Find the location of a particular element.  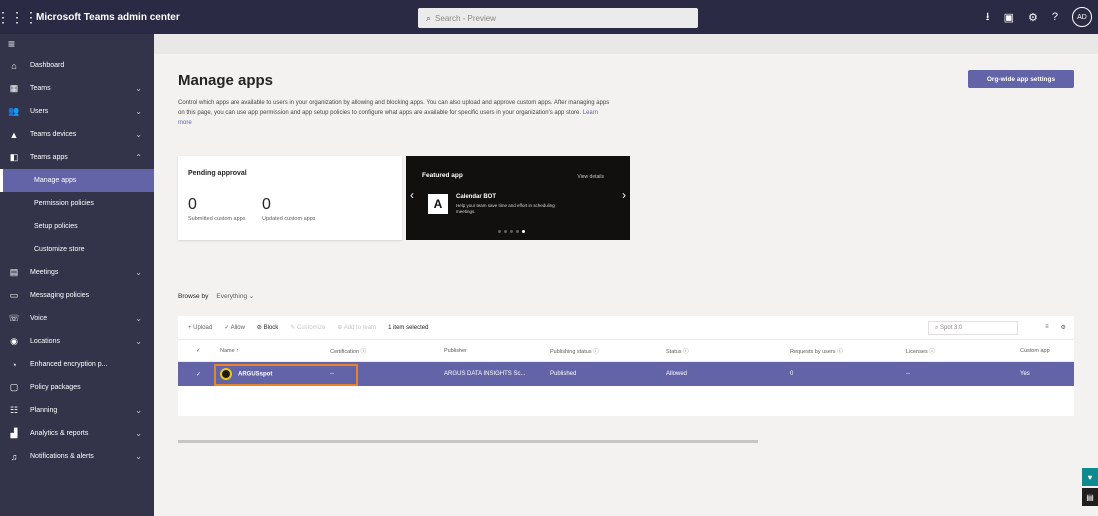

analytics-icon: ▟ is located at coordinates (14, 433).